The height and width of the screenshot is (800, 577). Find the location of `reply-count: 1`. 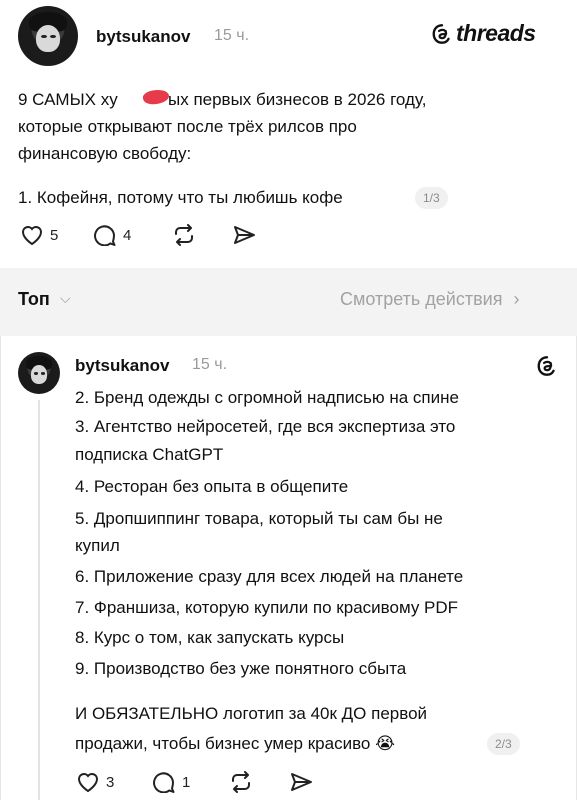

reply-count: 1 is located at coordinates (186, 782).